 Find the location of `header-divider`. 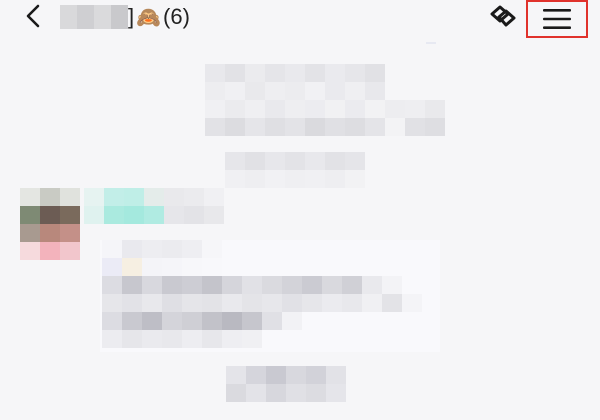

header-divider is located at coordinates (431, 43).